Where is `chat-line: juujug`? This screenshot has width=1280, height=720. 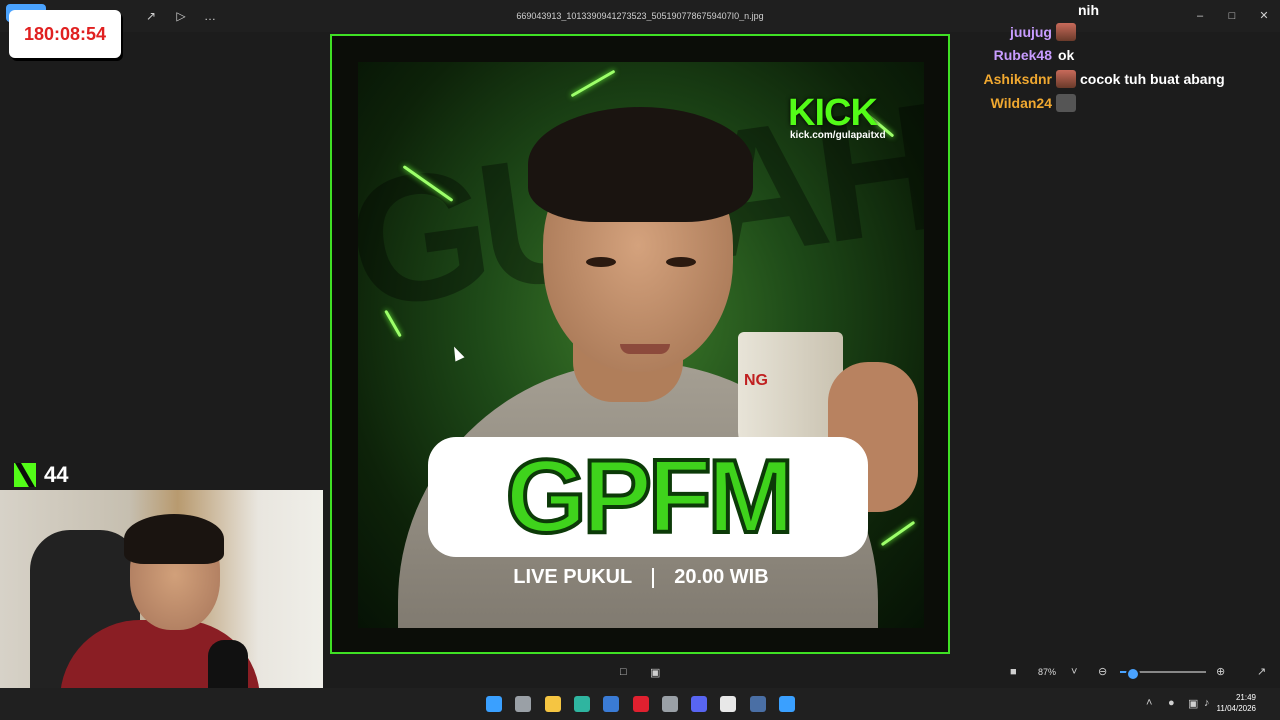
chat-line: juujug is located at coordinates (1045, 32).